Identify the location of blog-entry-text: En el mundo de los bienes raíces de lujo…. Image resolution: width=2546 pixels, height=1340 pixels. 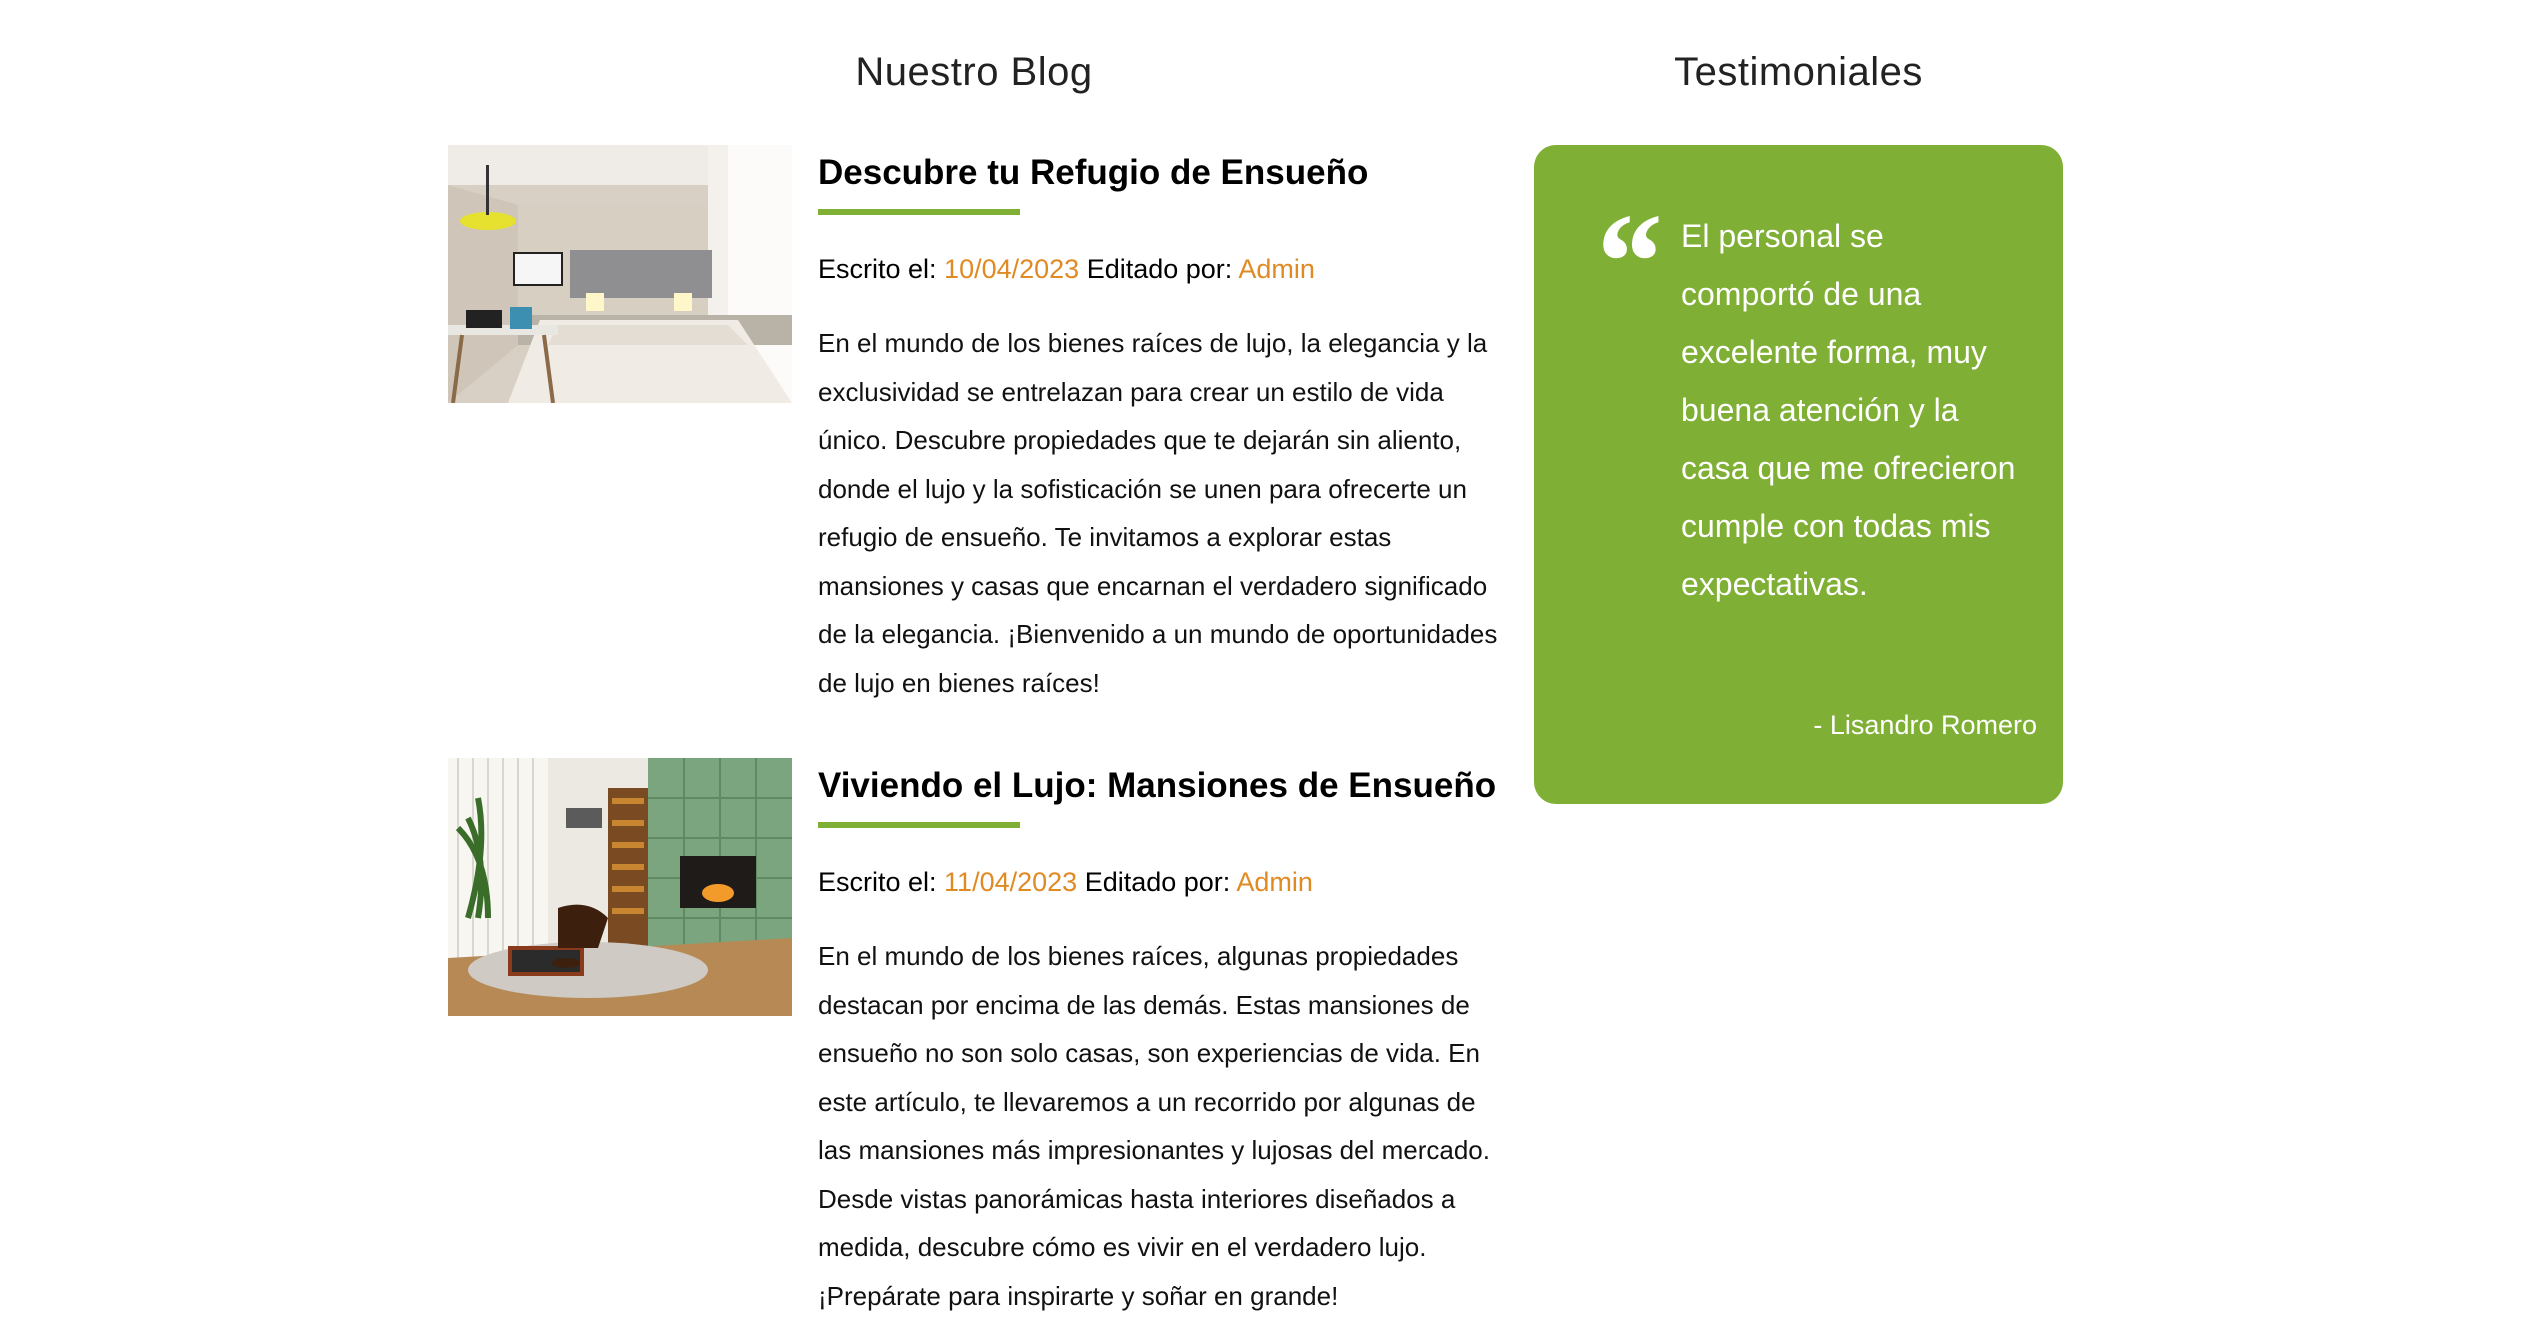
(1158, 513).